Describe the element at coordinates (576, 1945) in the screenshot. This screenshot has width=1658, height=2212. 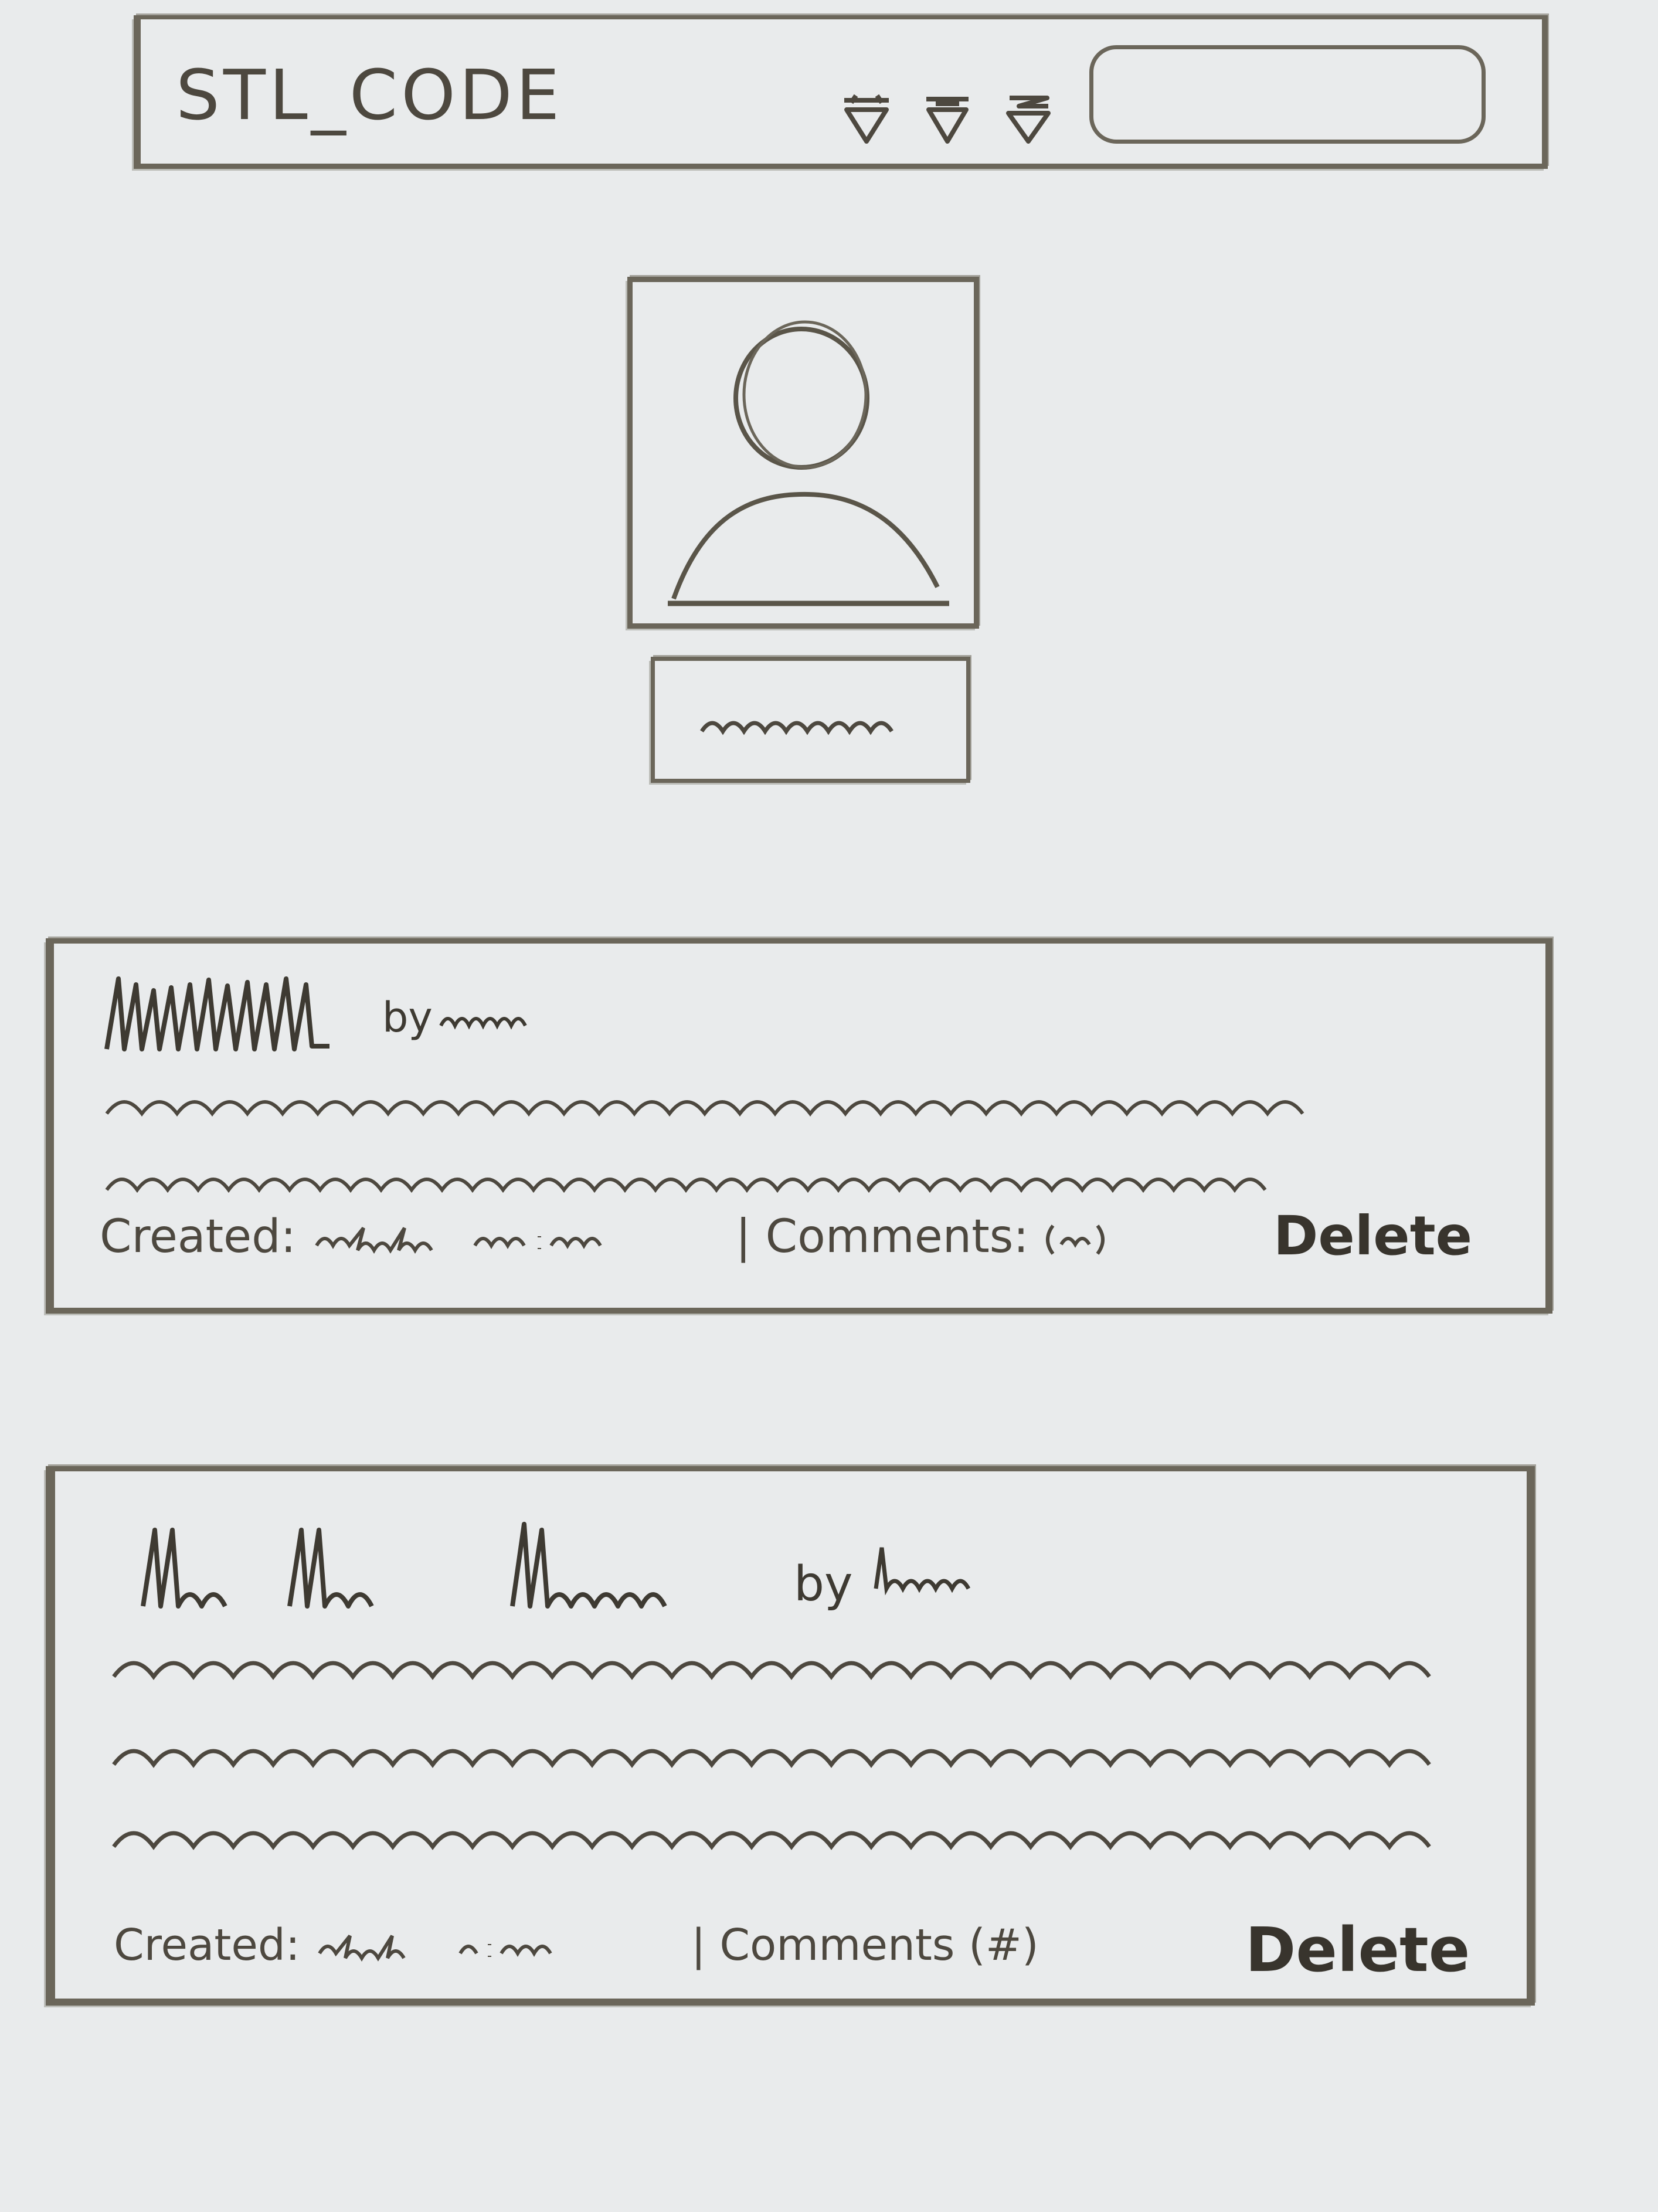
I see `post-meta: Created: | Comments (#)` at that location.